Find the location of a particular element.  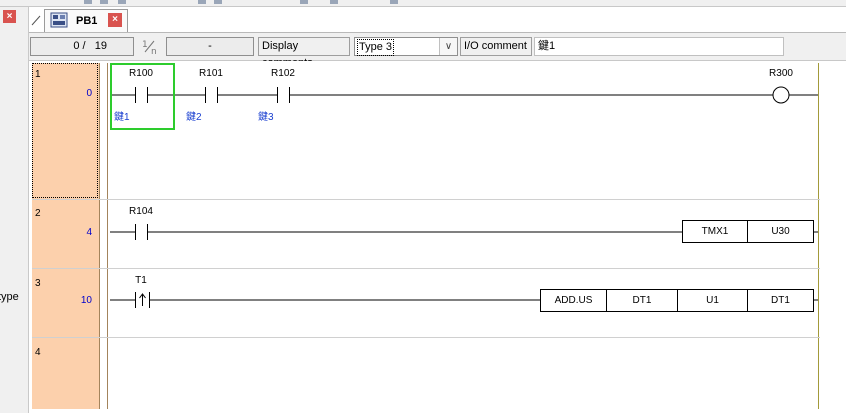

contact-r102 is located at coordinates (283, 95).